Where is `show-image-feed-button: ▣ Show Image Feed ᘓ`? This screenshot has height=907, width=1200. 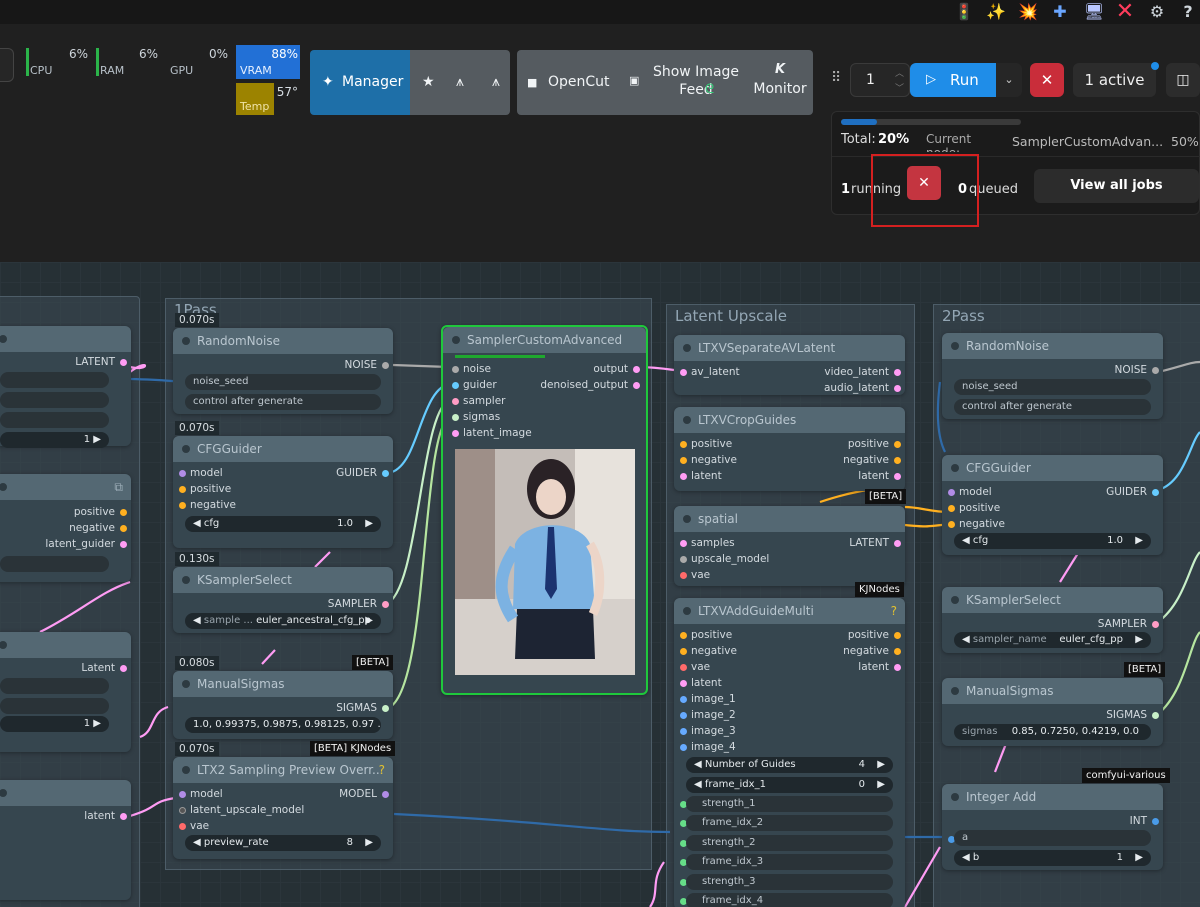 show-image-feed-button: ▣ Show Image Feed ᘓ is located at coordinates (681, 82).